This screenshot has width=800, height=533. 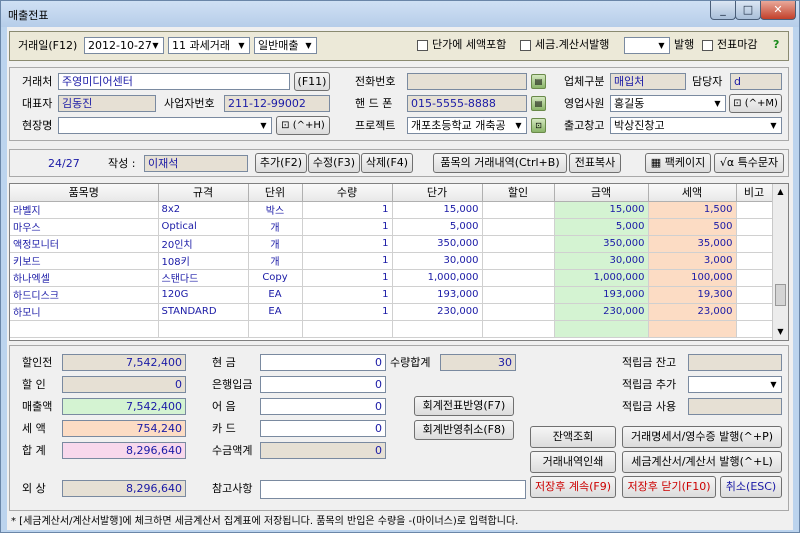 I want to click on table-cell: 120G, so click(x=203, y=295).